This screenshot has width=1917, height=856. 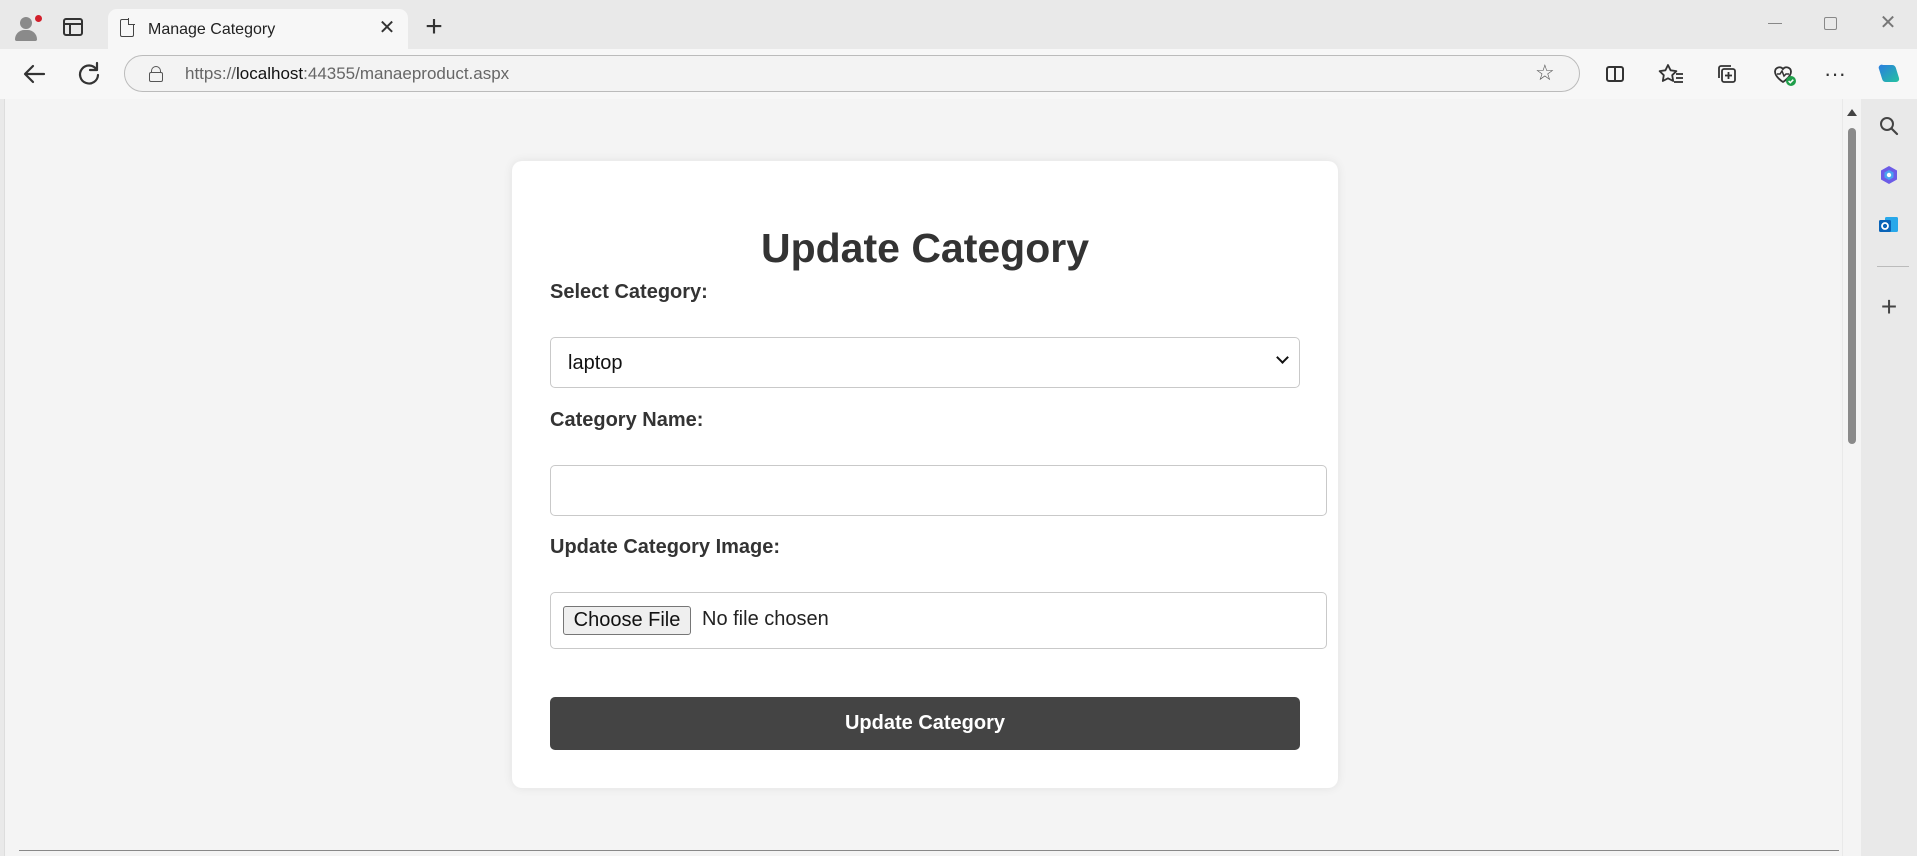 I want to click on search-icon, so click(x=1889, y=126).